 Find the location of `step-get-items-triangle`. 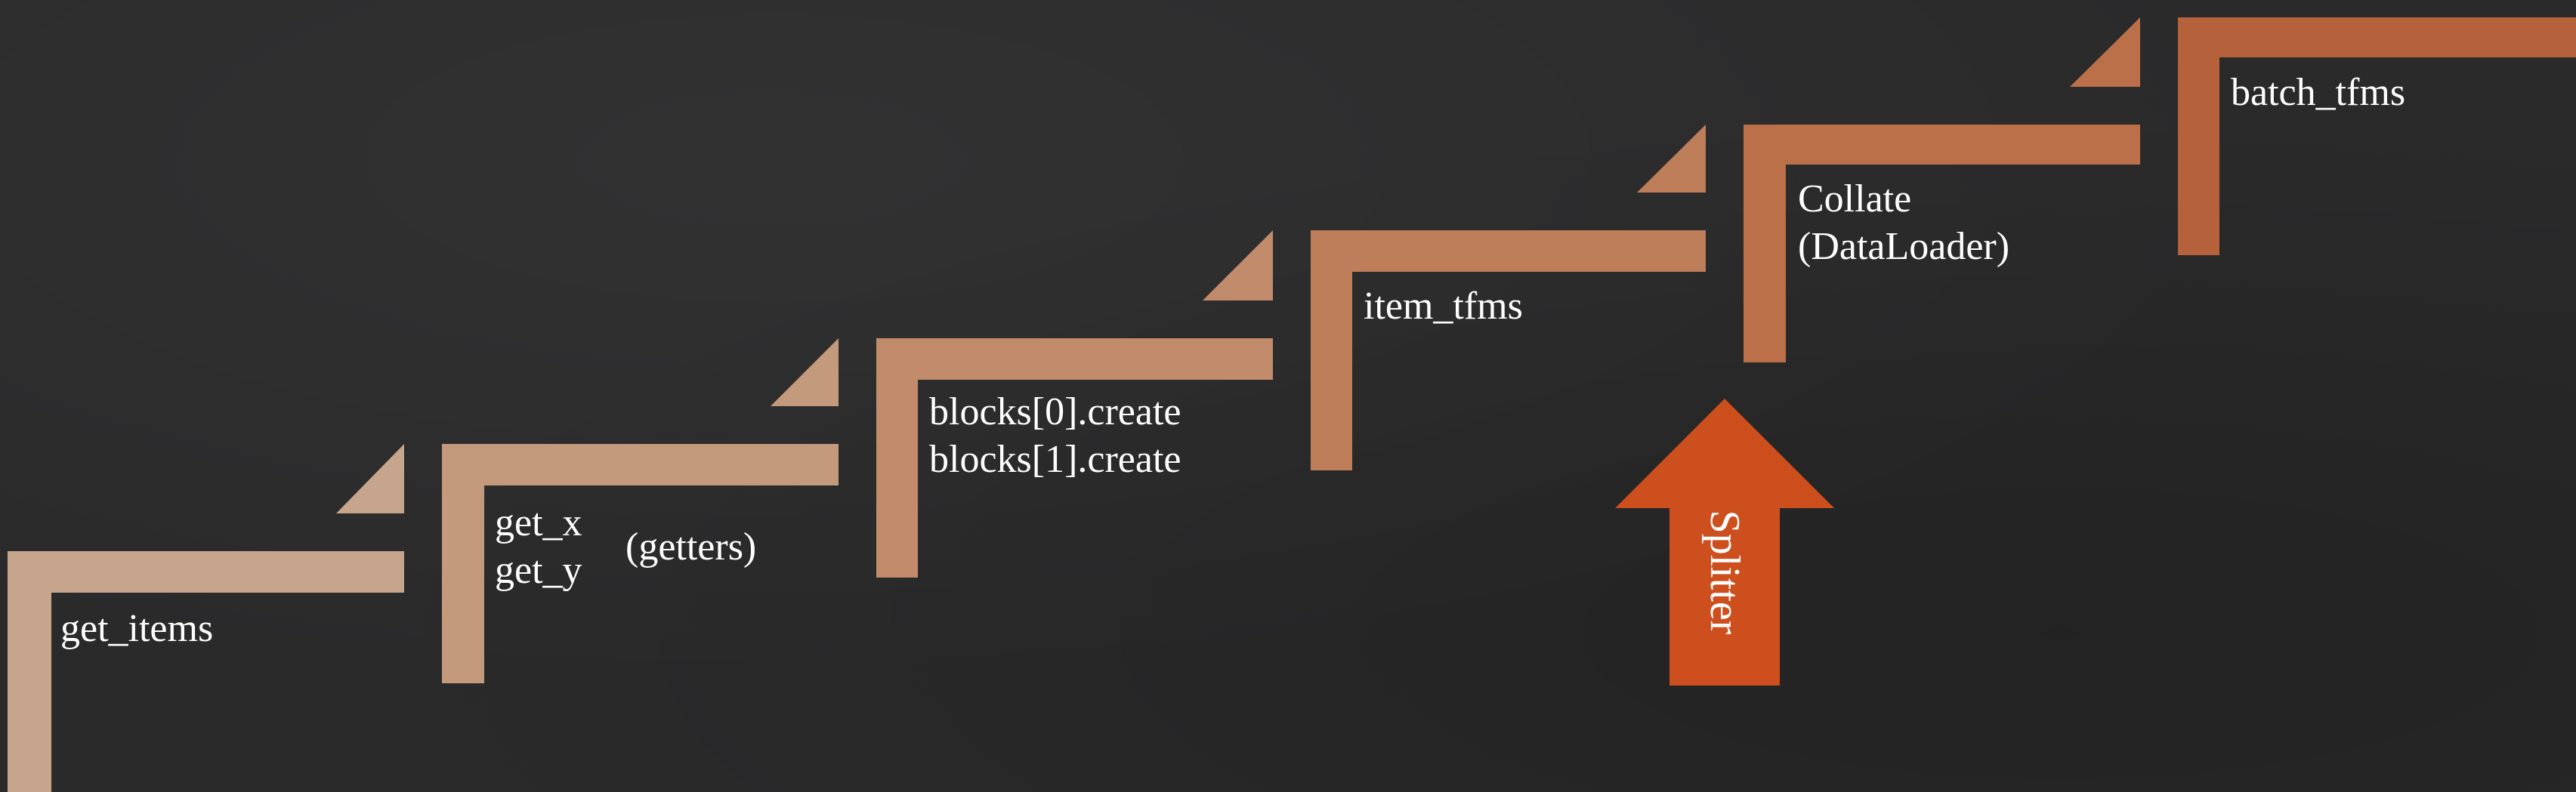

step-get-items-triangle is located at coordinates (370, 478).